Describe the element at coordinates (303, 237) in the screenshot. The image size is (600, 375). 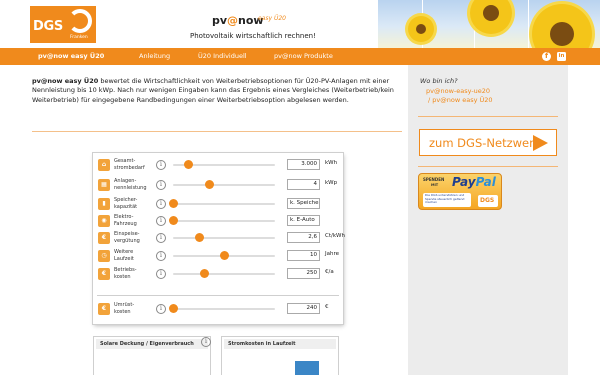
I see `value-input: 2,6` at that location.